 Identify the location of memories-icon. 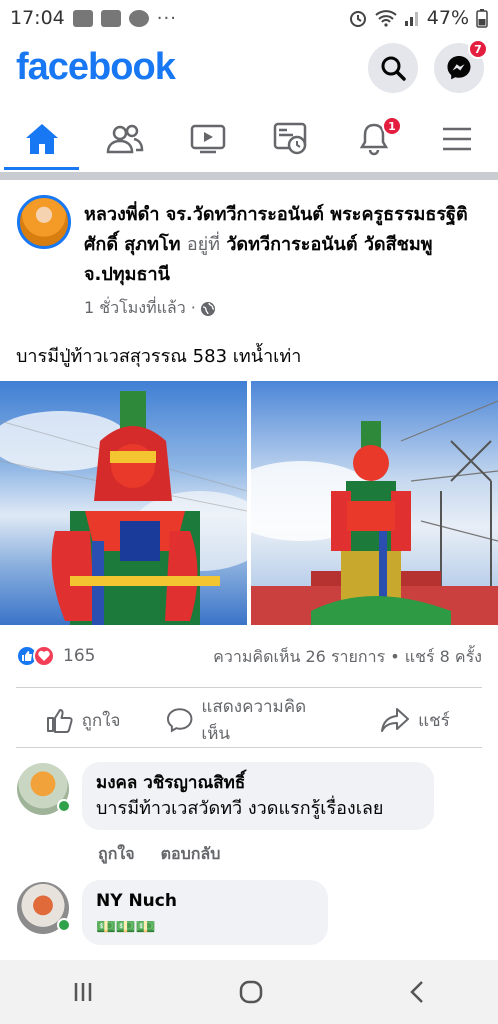
(289, 138).